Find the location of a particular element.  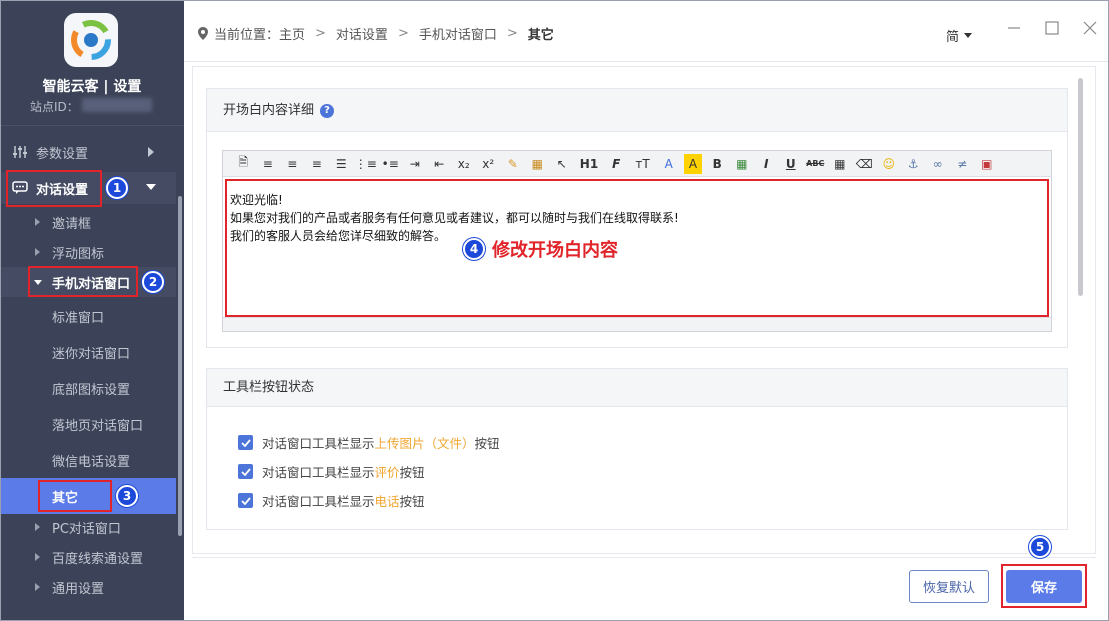

sidebar-item-label: 微信电话设置 is located at coordinates (91, 462).